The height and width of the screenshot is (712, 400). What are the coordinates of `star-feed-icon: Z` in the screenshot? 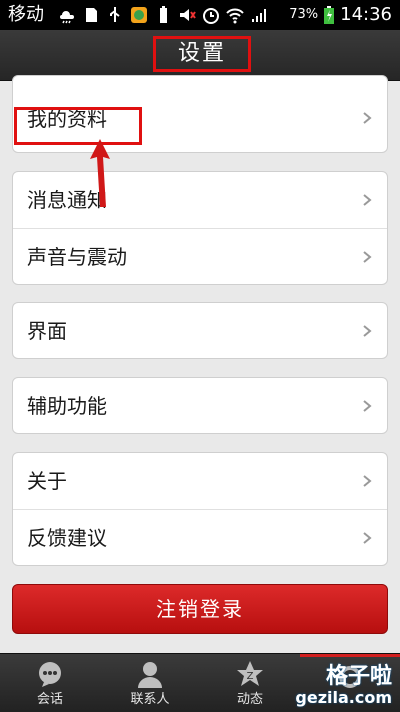 It's located at (250, 673).